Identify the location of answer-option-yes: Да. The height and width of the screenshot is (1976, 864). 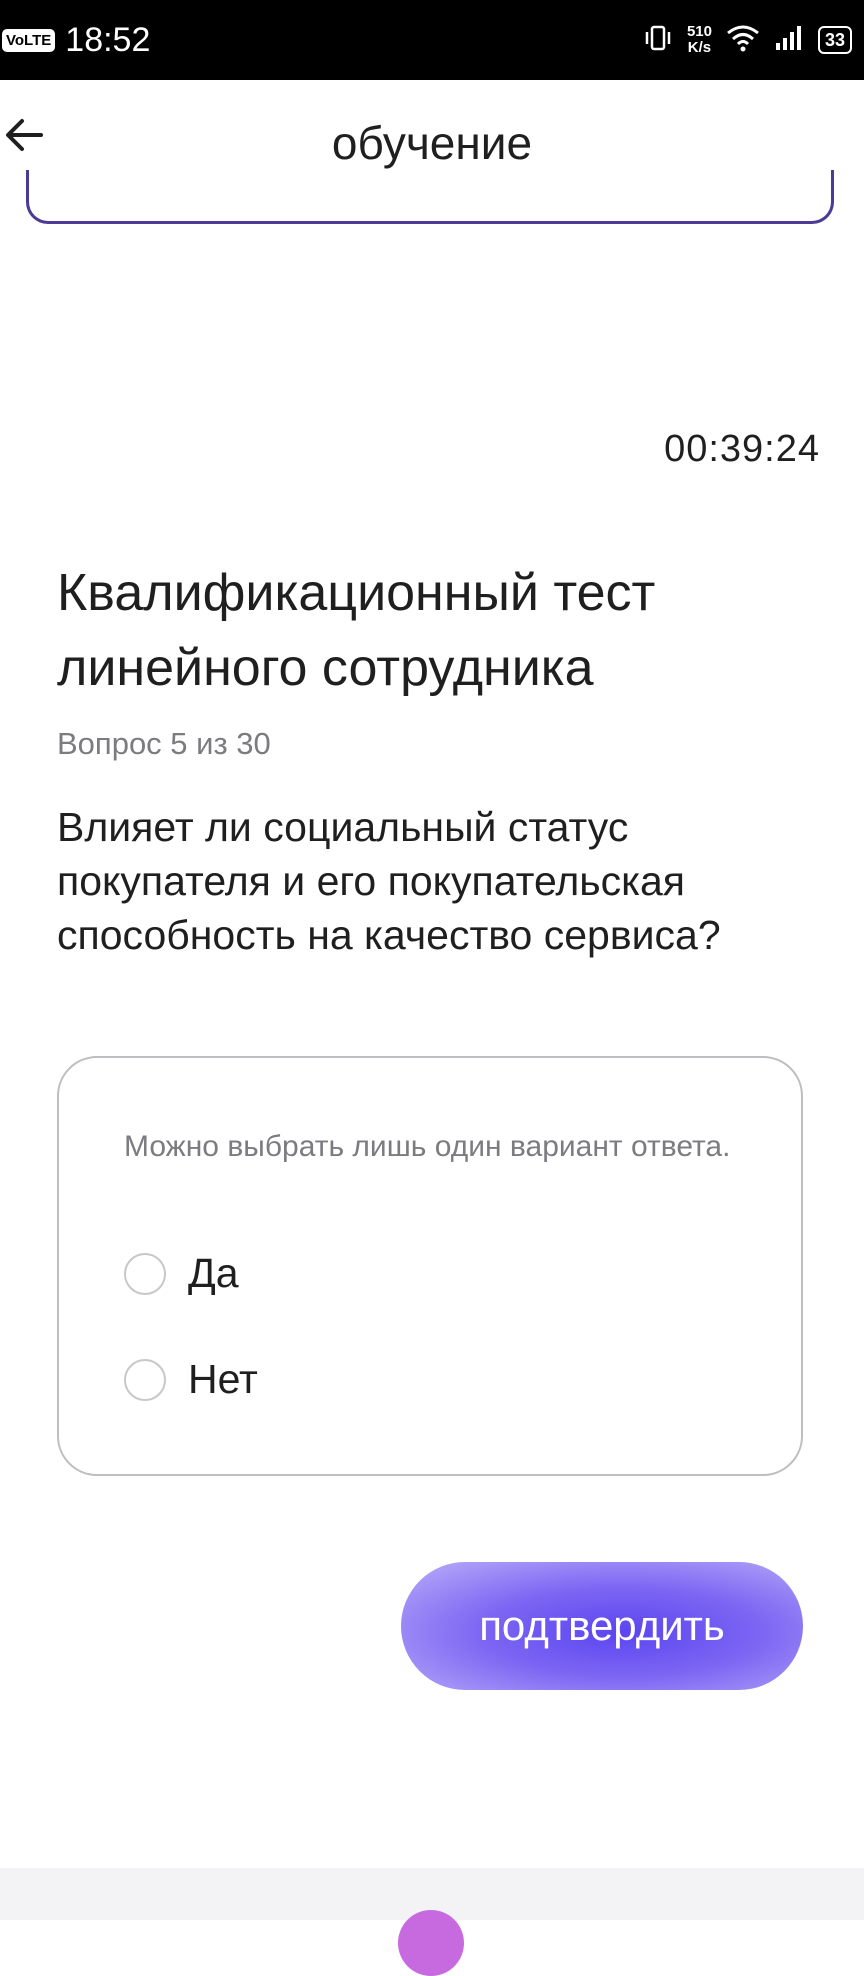
(181, 1273).